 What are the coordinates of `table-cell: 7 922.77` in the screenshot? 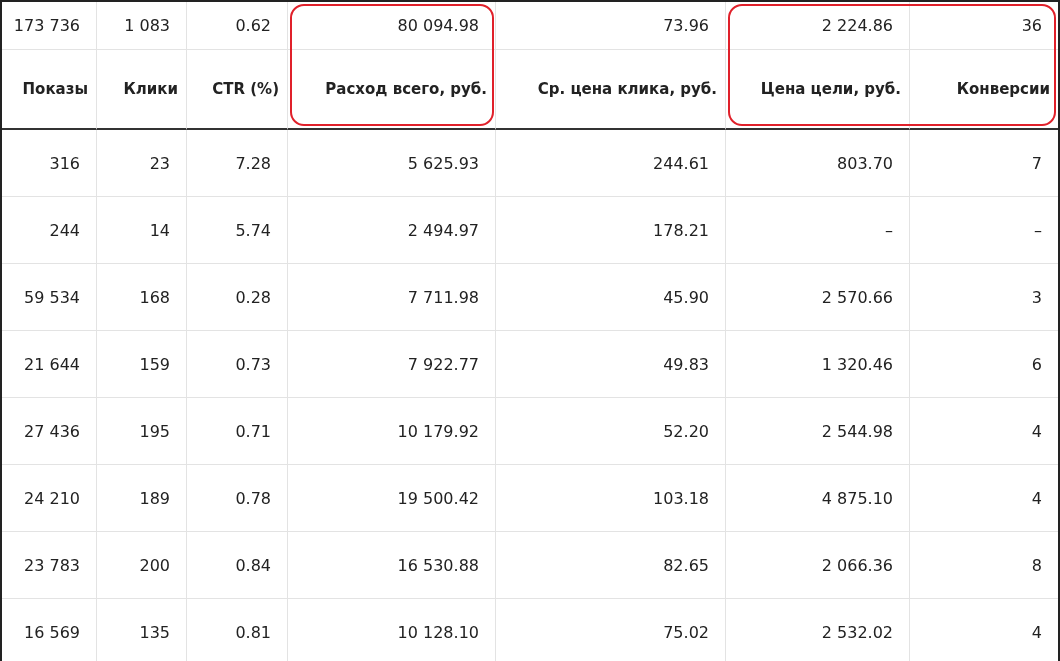 It's located at (392, 364).